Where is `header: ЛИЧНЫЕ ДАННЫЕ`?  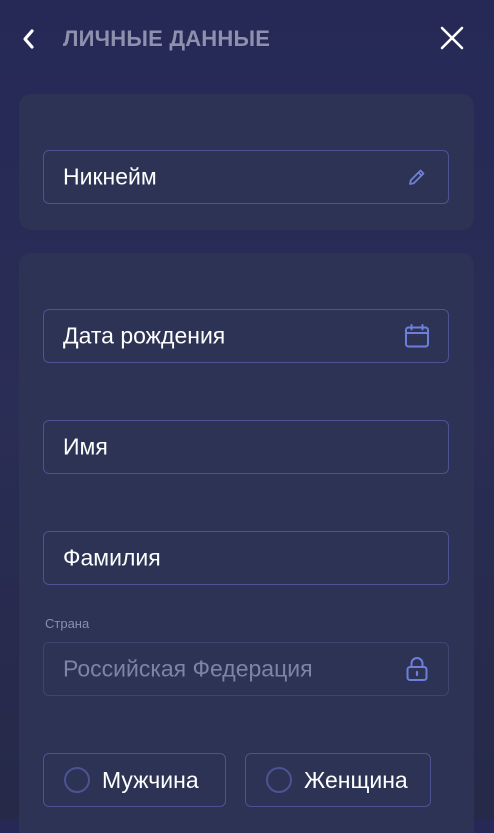 header: ЛИЧНЫЕ ДАННЫЕ is located at coordinates (247, 40).